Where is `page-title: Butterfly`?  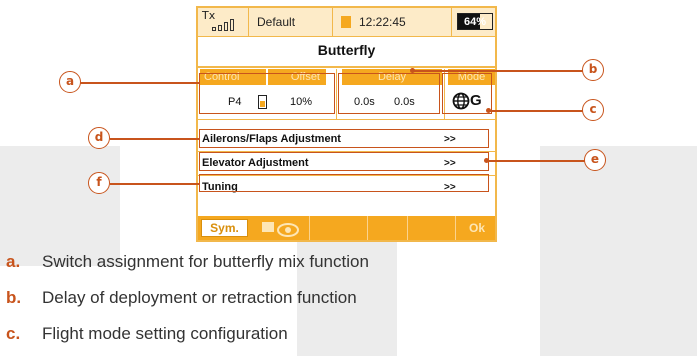 page-title: Butterfly is located at coordinates (346, 50).